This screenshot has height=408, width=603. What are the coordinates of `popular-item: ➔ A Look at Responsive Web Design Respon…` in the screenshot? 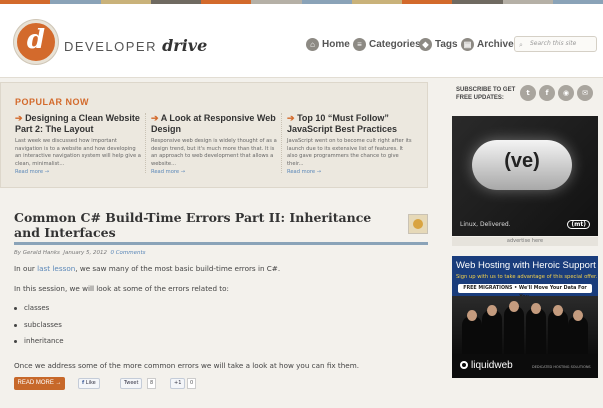 It's located at (214, 144).